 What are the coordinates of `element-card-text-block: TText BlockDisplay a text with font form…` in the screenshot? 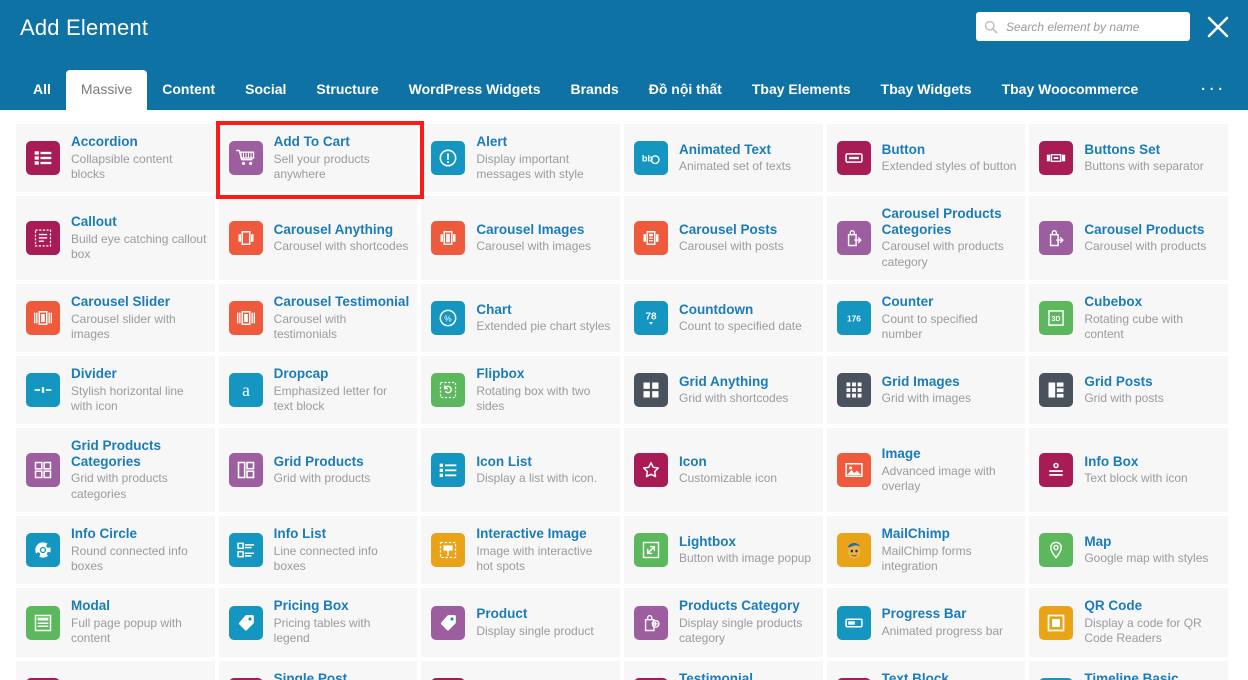 It's located at (928, 670).